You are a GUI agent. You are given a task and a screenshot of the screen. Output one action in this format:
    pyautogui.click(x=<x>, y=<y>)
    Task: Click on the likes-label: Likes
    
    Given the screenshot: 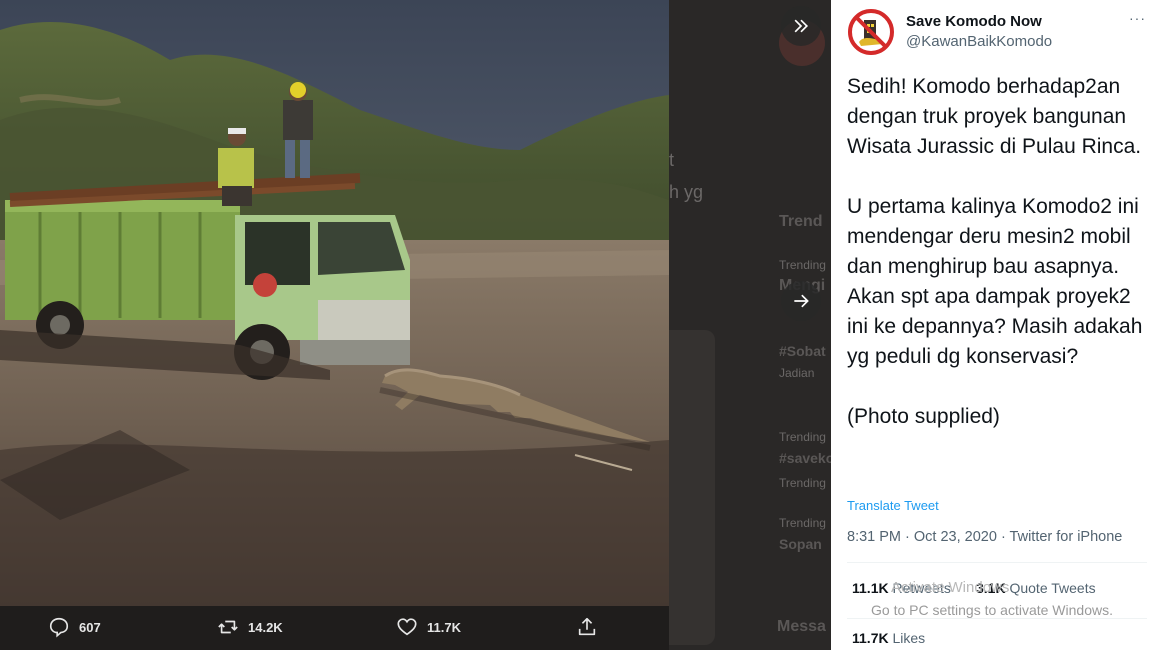 What is the action you would take?
    pyautogui.click(x=909, y=638)
    